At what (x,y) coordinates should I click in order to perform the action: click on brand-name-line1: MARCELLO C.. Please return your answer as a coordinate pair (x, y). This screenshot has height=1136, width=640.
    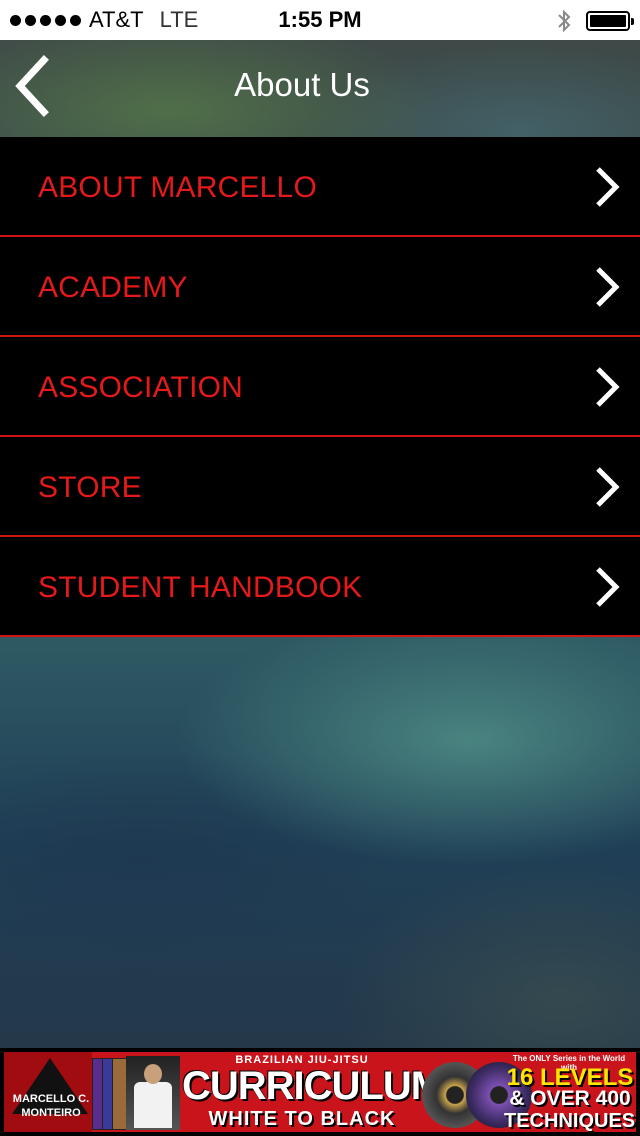
    Looking at the image, I should click on (51, 1099).